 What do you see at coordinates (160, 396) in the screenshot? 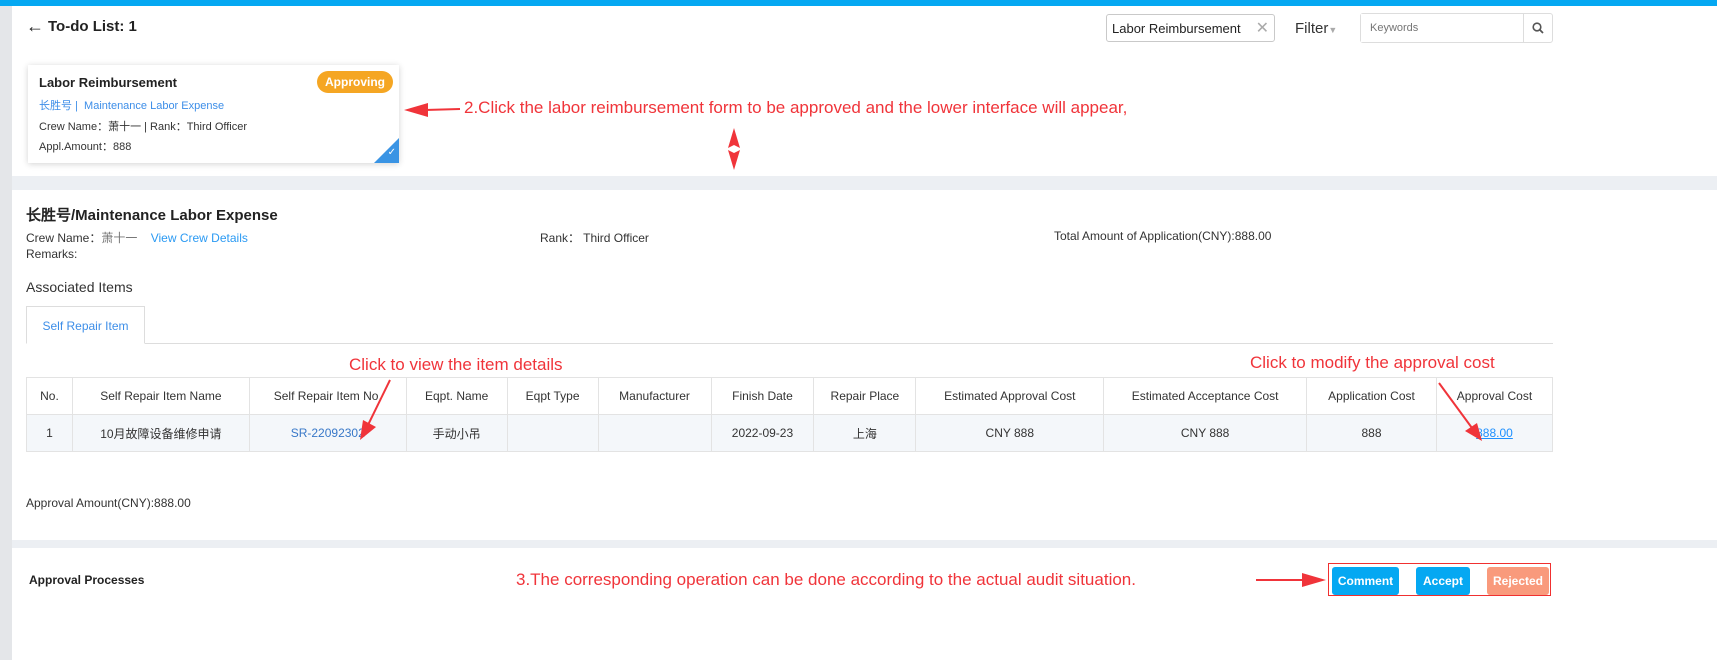
I see `col-header: Self Repair Item Name` at bounding box center [160, 396].